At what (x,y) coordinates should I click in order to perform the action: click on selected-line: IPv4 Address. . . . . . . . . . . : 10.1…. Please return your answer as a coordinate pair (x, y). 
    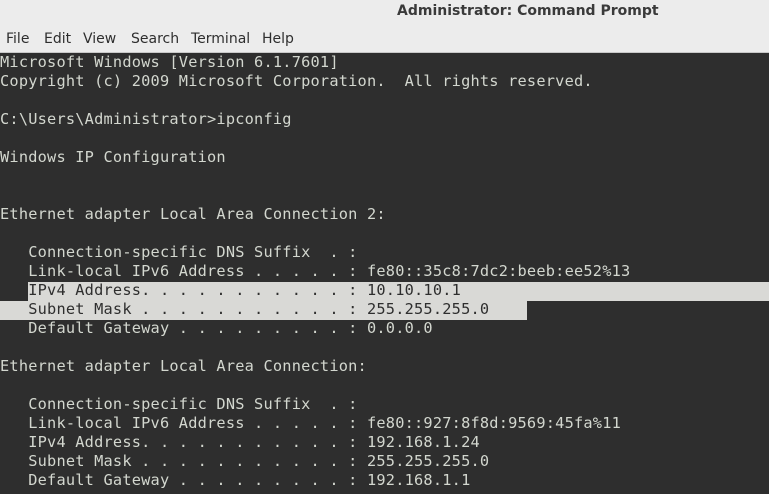
    Looking at the image, I should click on (231, 290).